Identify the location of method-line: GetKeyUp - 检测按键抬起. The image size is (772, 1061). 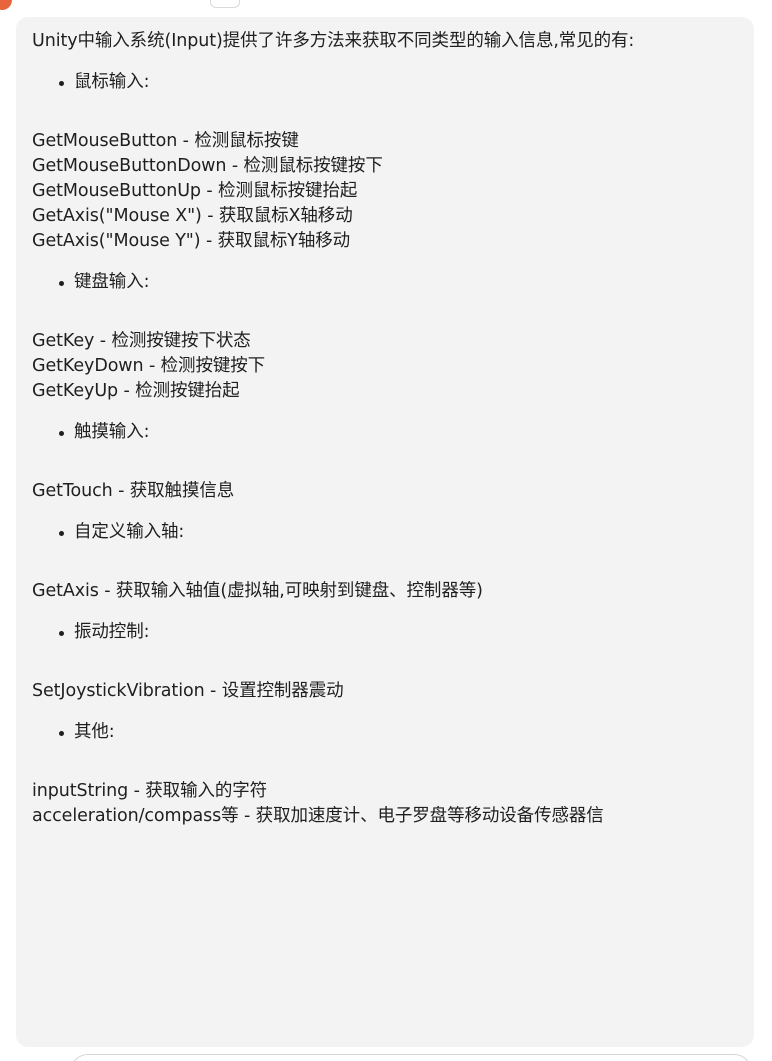
(136, 391).